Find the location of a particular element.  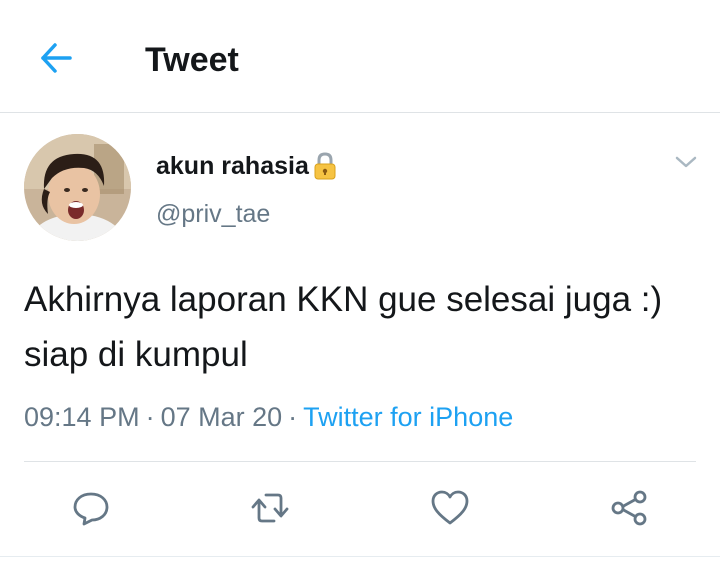

retweet-icon is located at coordinates (270, 508).